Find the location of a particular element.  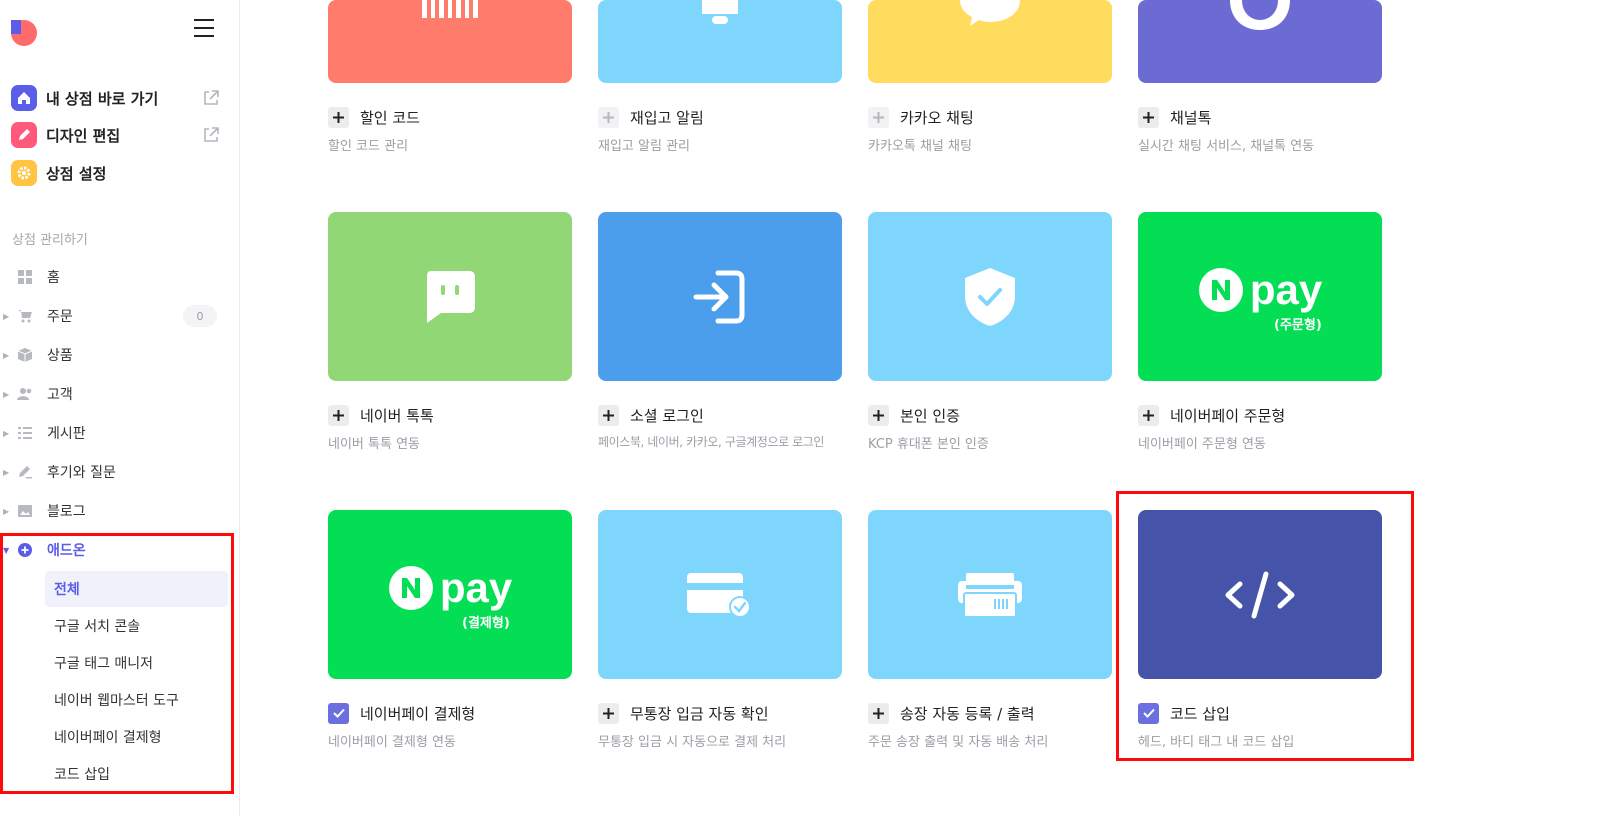

addon-card-identity-verification: 본인 인증 KCP 휴대폰 본인 인증 is located at coordinates (990, 332).